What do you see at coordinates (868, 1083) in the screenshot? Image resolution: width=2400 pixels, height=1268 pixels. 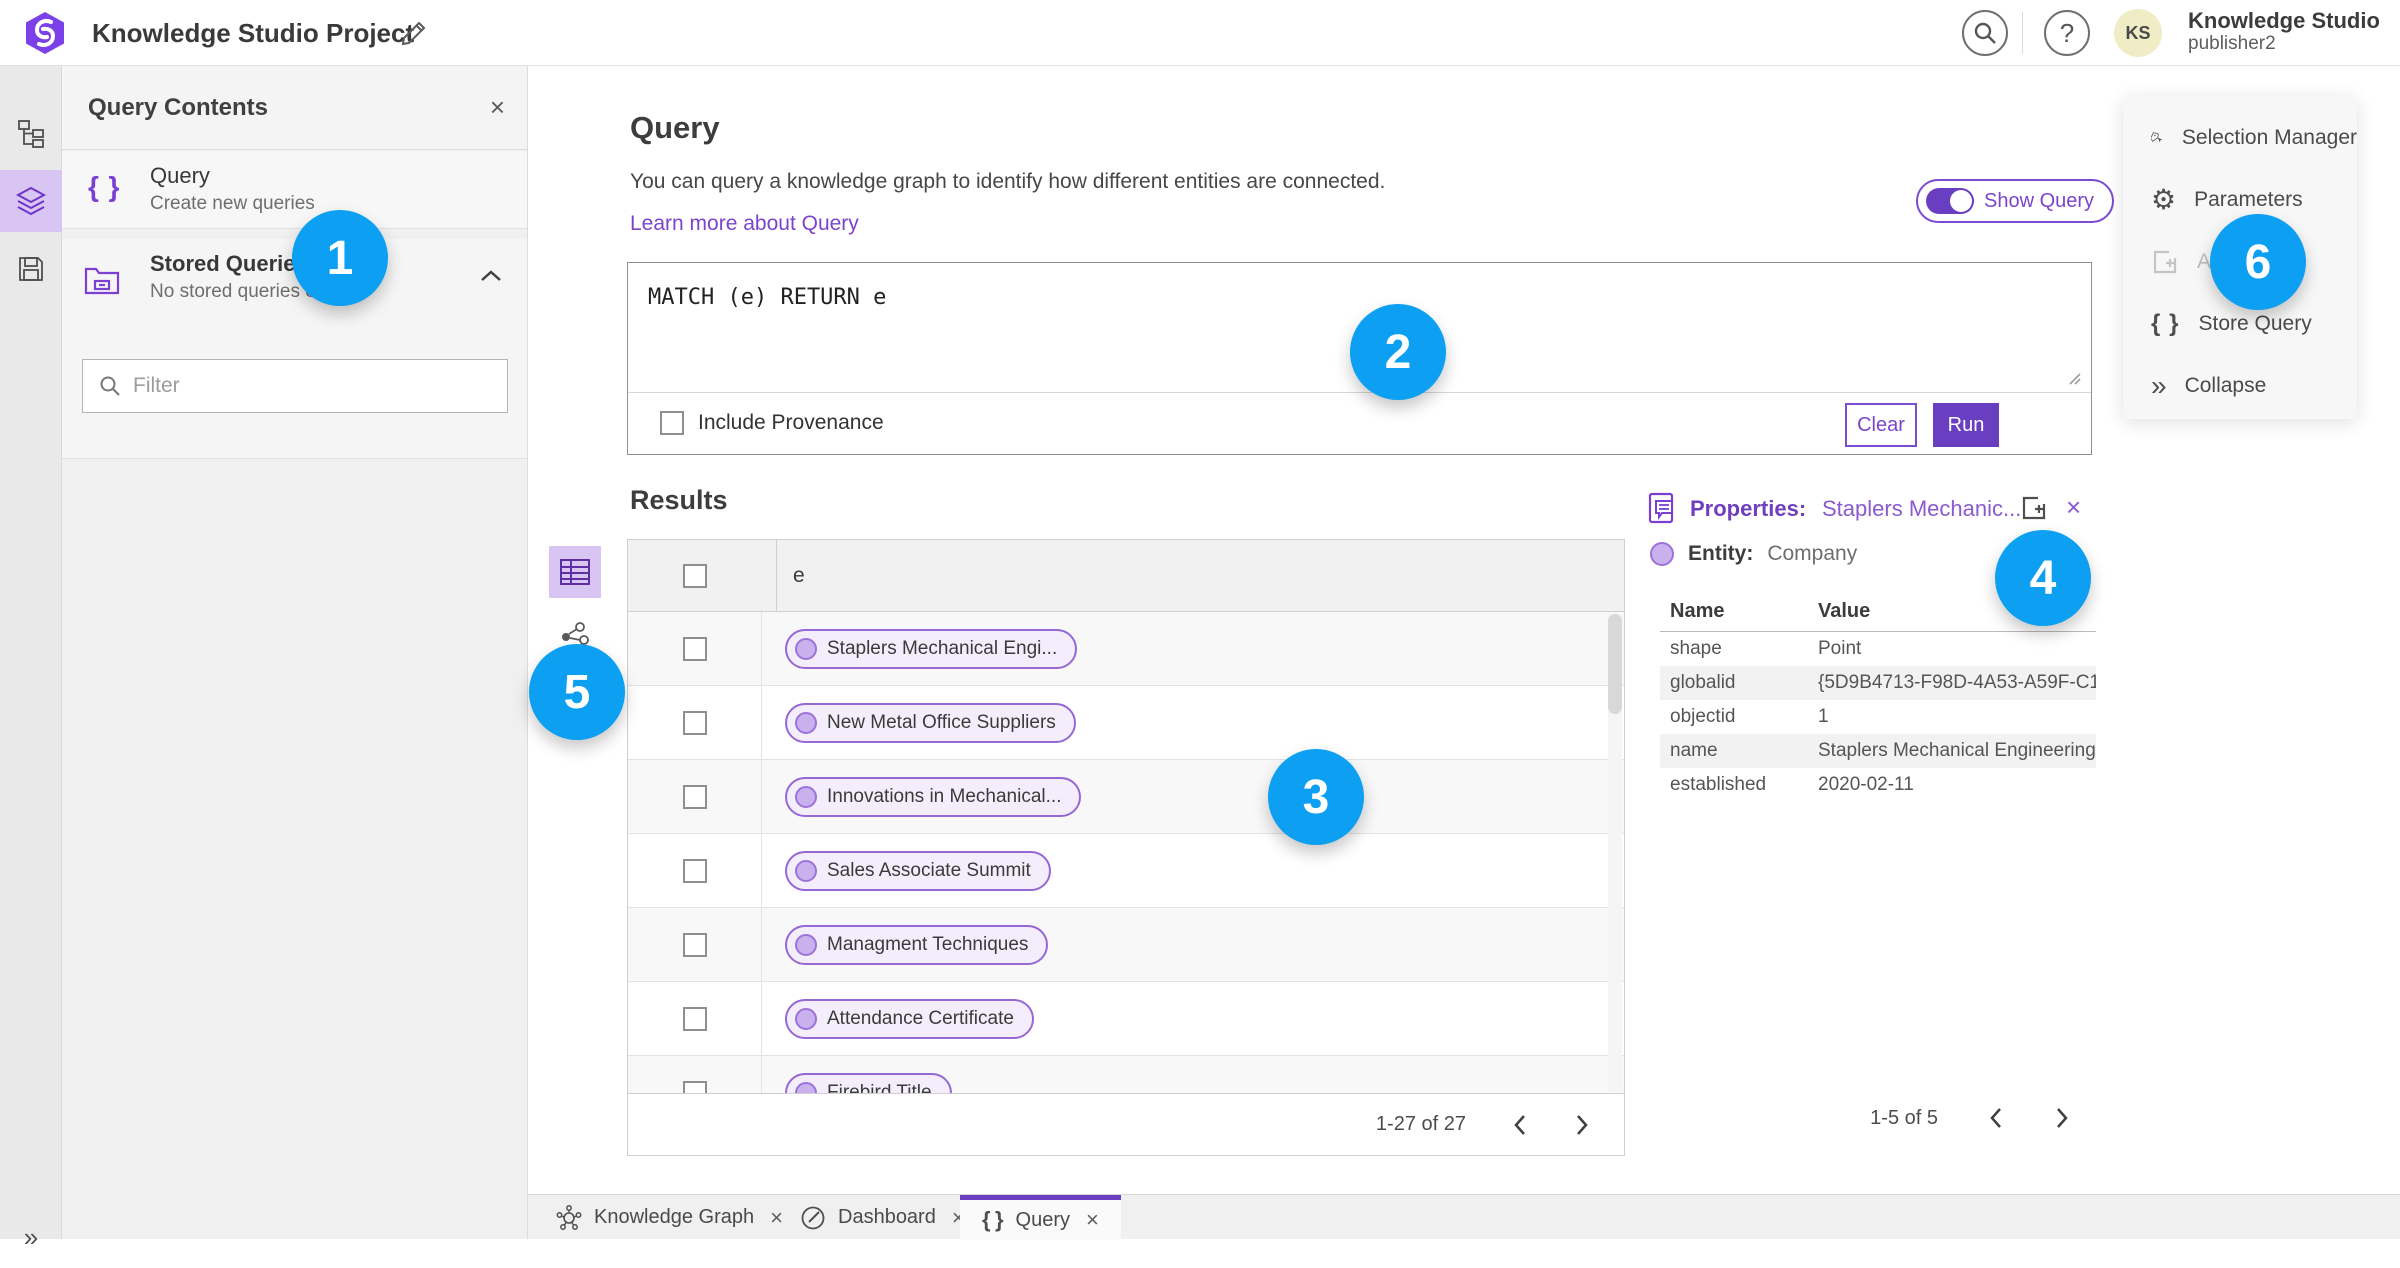 I see `entity-pill: Firebird Title` at bounding box center [868, 1083].